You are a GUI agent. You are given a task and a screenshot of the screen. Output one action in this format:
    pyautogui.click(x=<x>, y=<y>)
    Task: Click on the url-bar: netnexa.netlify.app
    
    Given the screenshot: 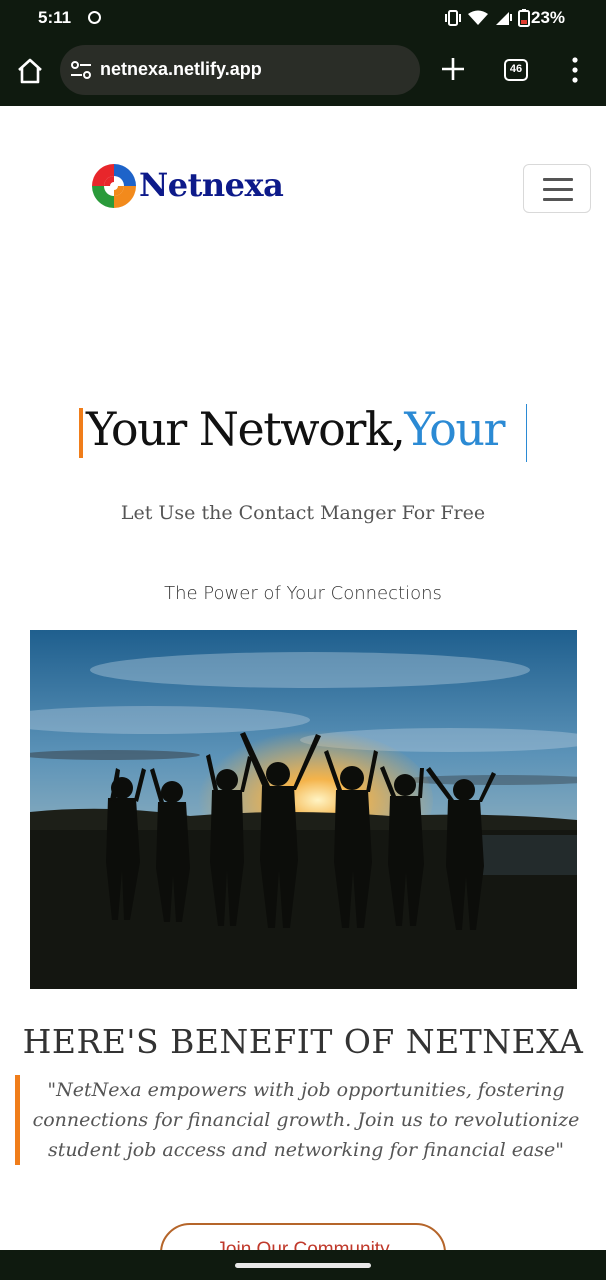 What is the action you would take?
    pyautogui.click(x=240, y=70)
    